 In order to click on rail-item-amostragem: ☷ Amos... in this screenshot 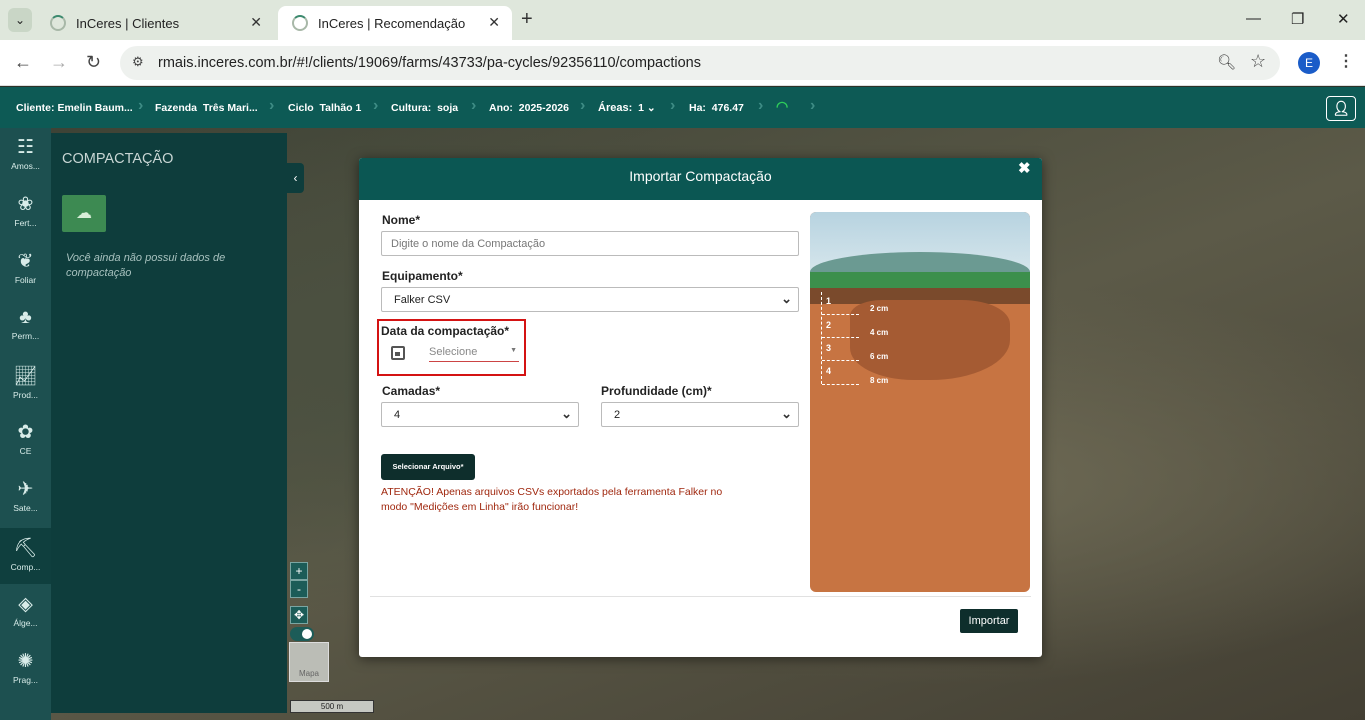, I will do `click(25, 156)`.